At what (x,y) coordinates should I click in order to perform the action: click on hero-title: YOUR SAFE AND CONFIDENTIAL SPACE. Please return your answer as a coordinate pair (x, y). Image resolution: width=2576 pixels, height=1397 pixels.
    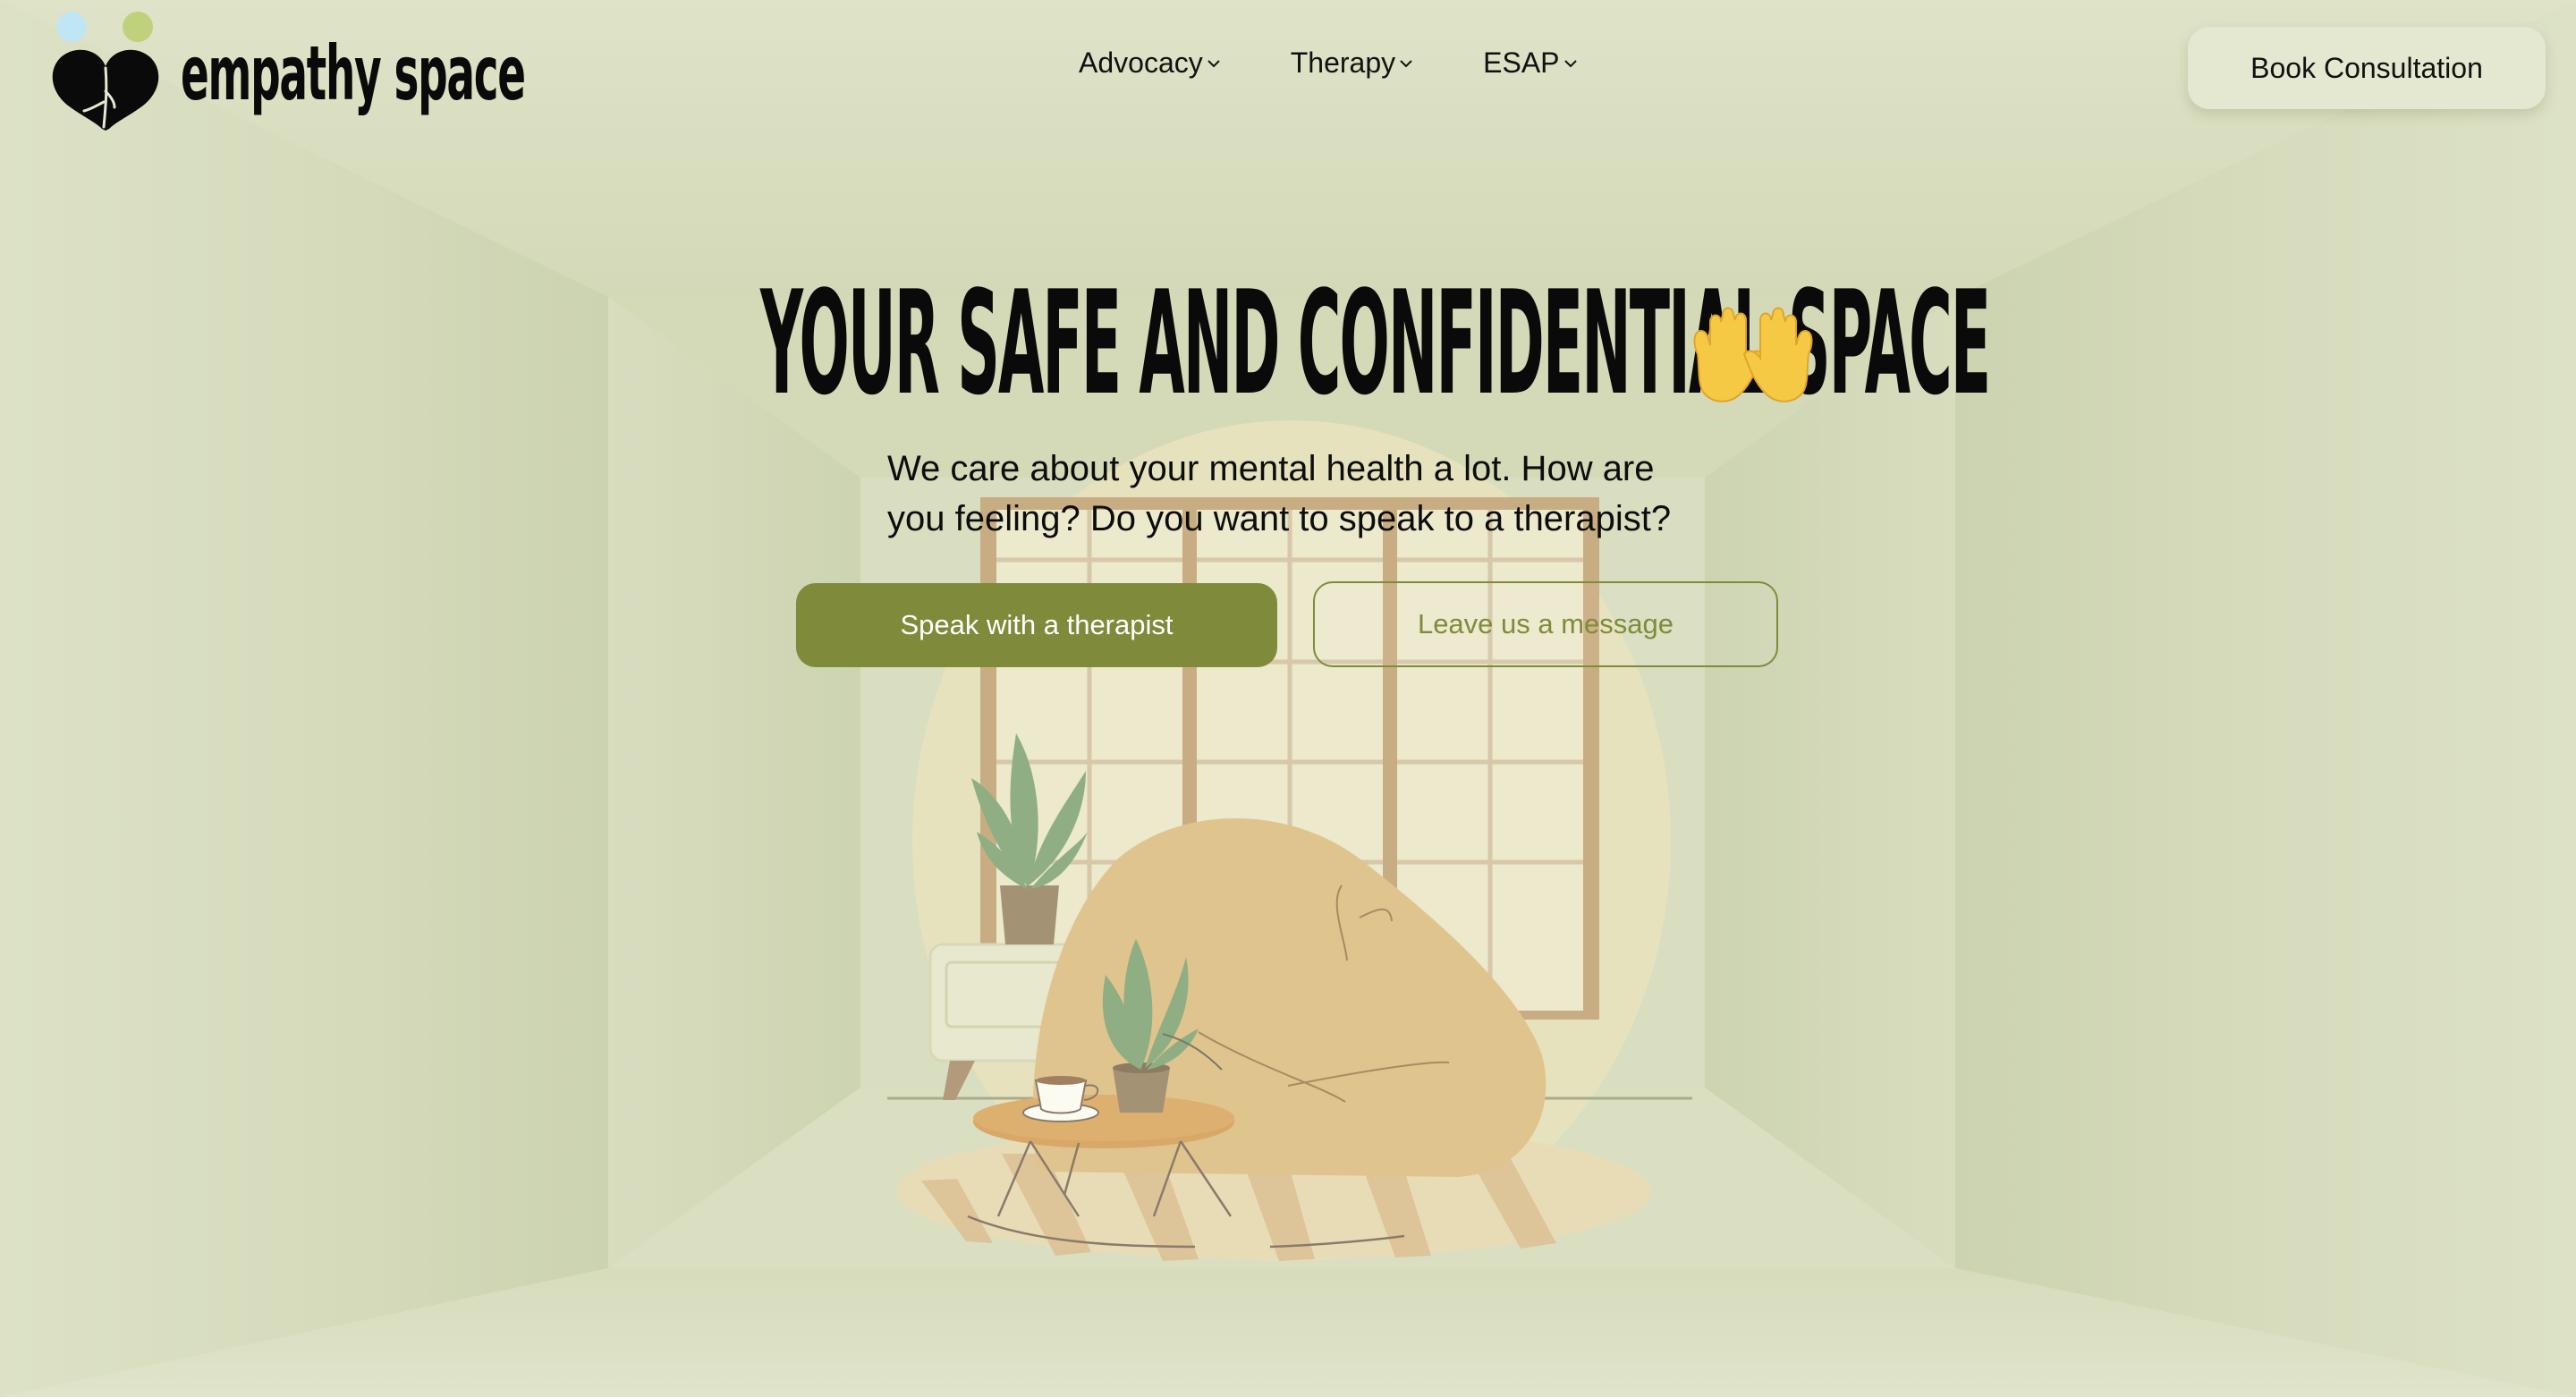
    Looking at the image, I should click on (1668, 343).